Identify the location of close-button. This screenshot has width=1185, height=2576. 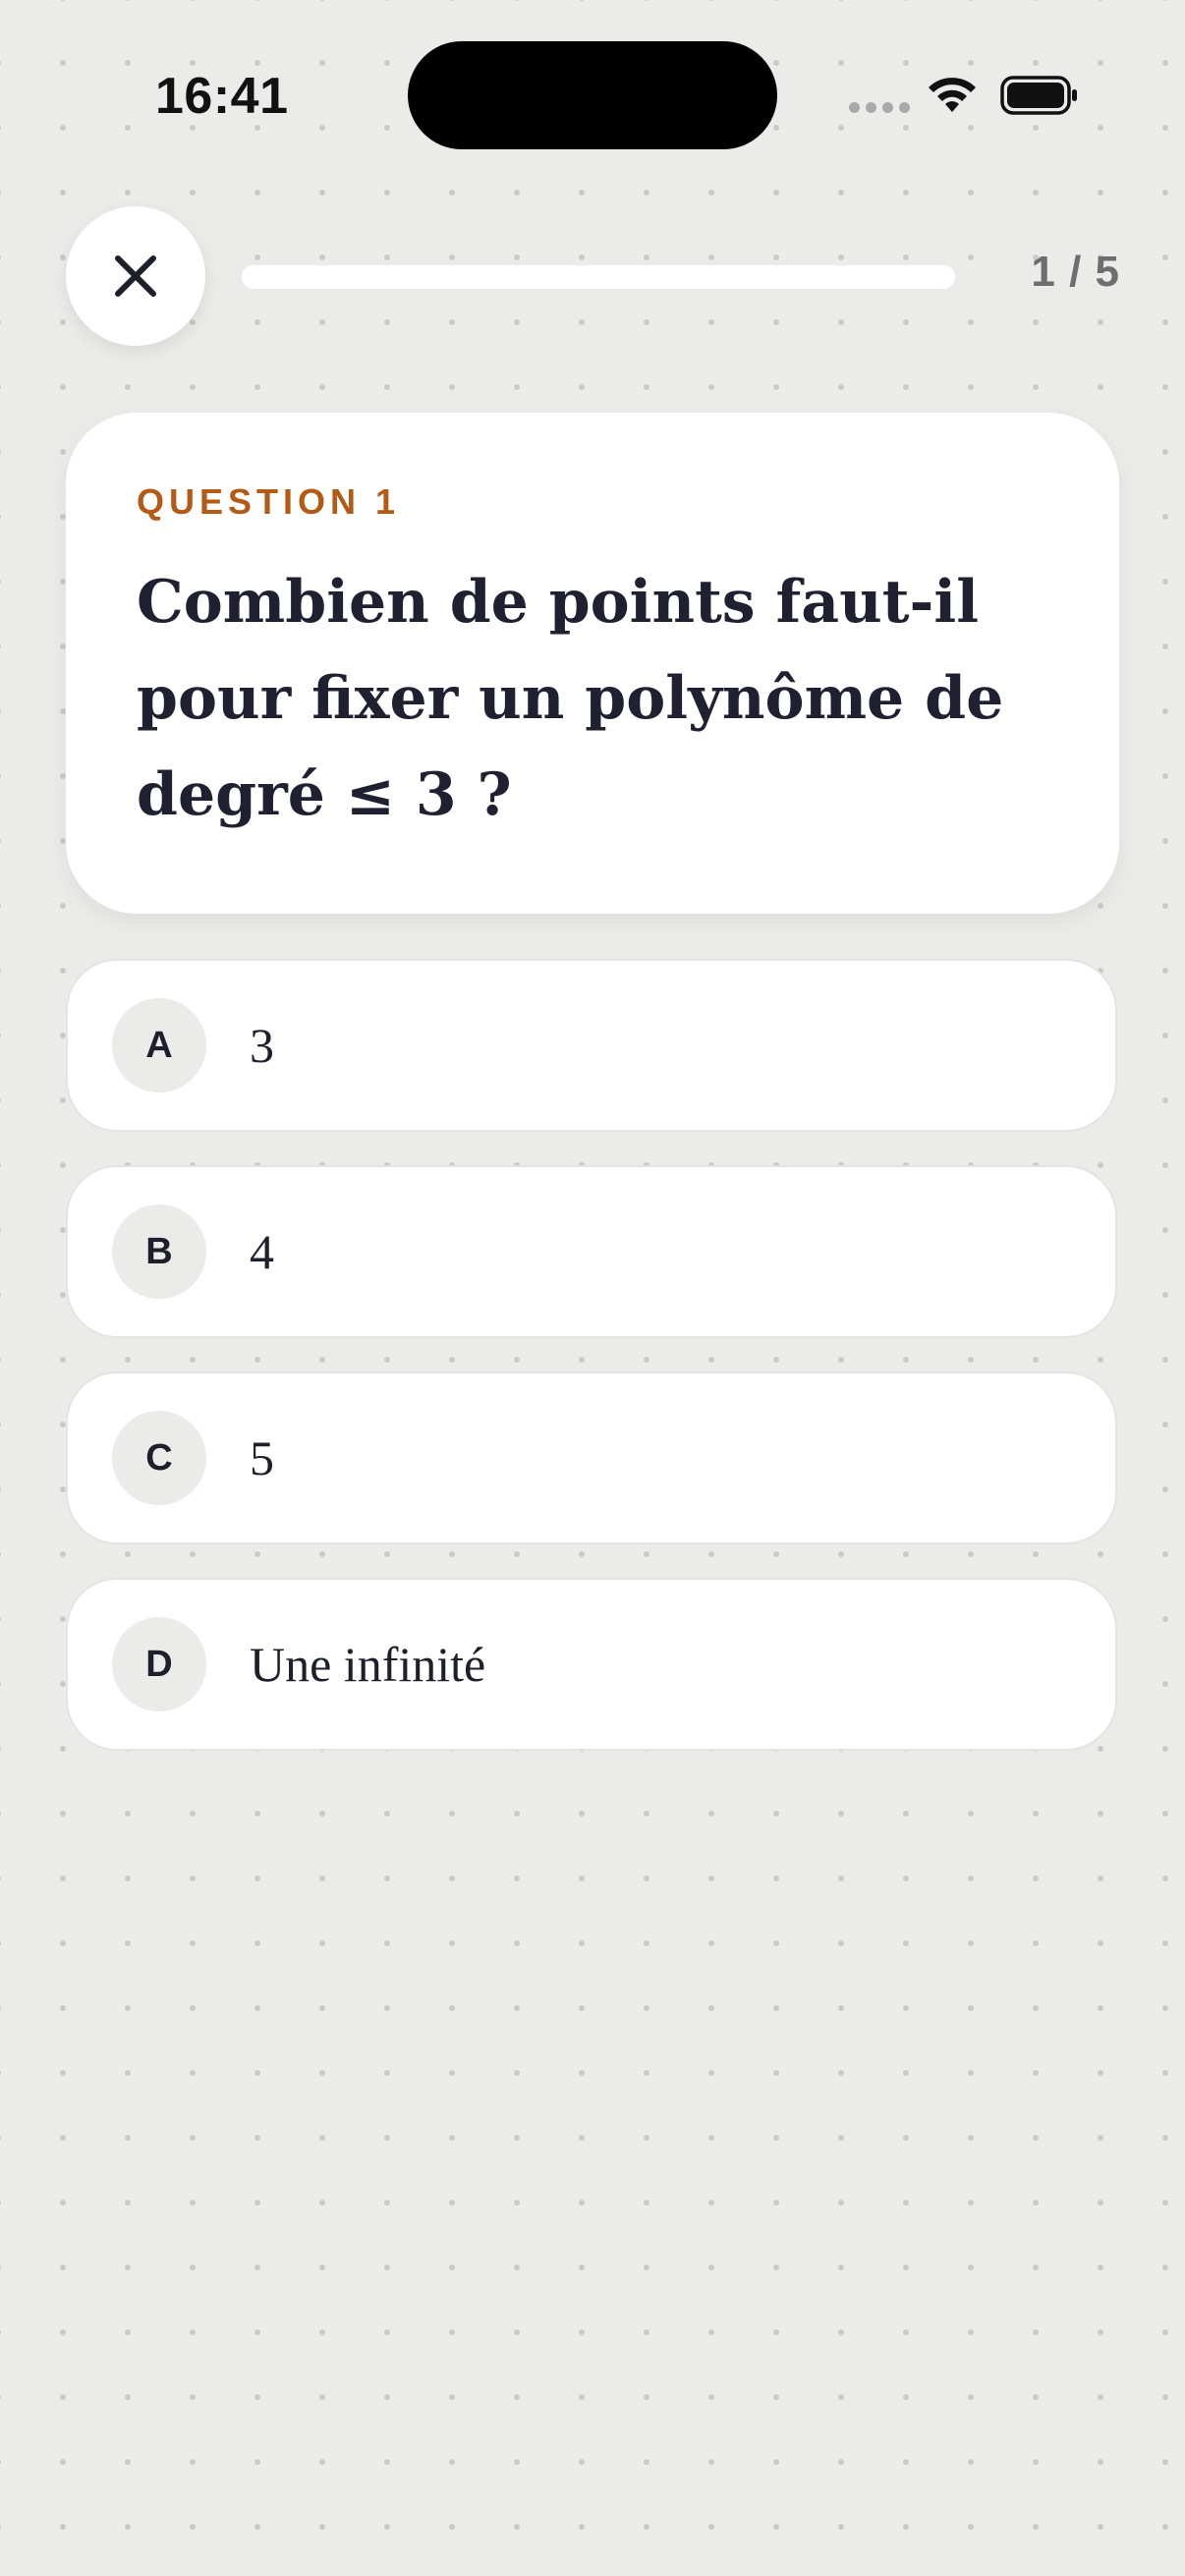
(136, 276).